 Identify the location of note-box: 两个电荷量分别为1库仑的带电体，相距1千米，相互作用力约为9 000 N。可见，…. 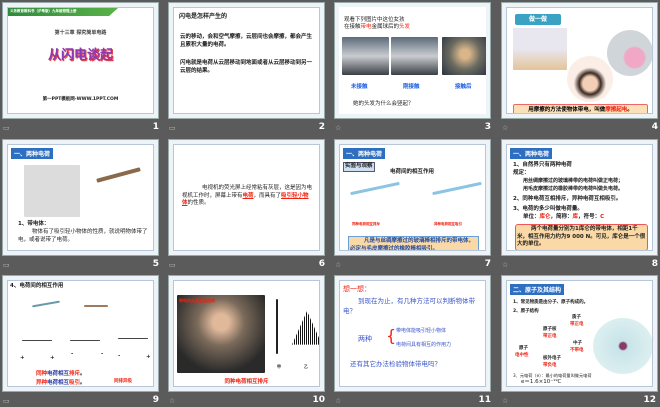
(581, 237).